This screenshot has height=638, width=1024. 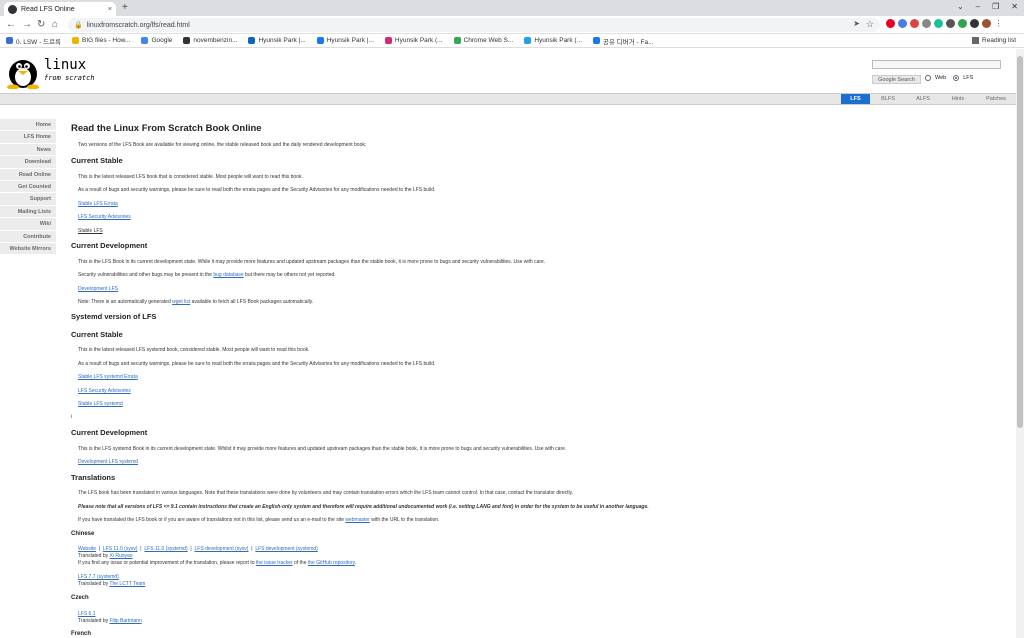 I want to click on xi-ruoyao-link: Xi Ruoyao, so click(x=121, y=556).